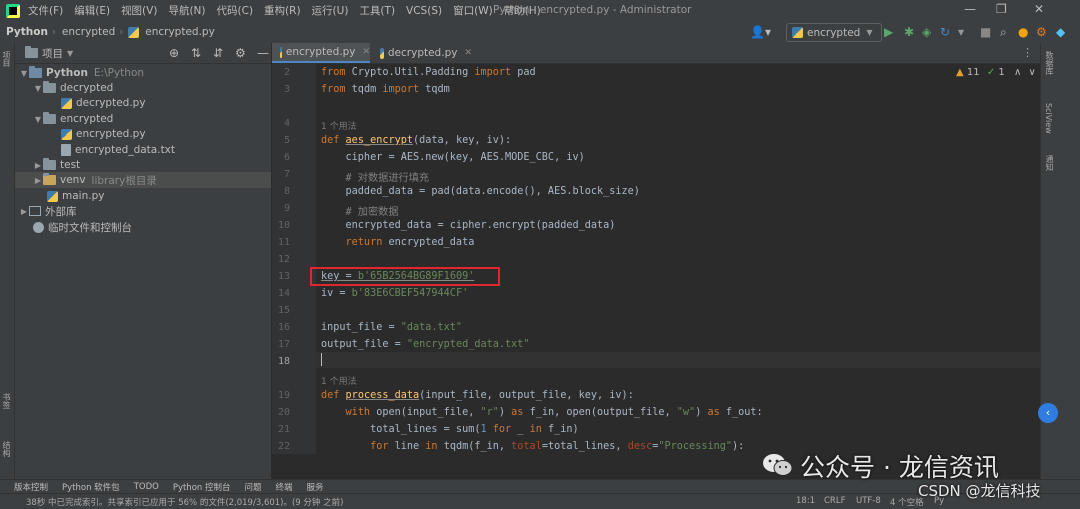  I want to click on tree-item-main-py: main.py, so click(75, 196).